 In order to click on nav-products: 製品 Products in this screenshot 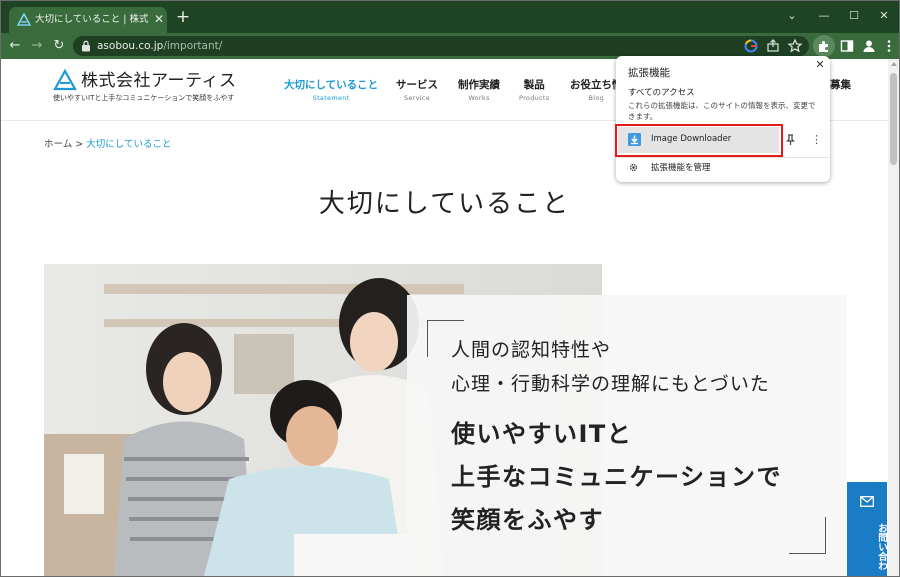, I will do `click(534, 91)`.